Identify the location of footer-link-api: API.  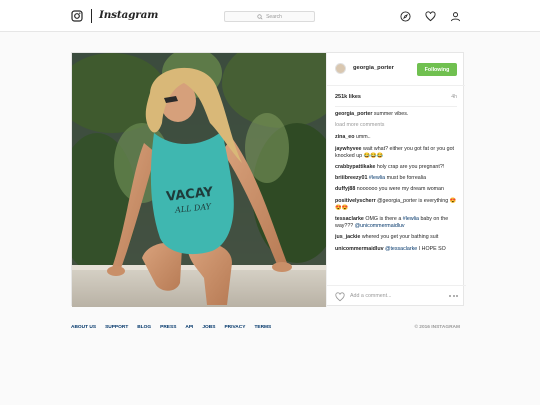
(189, 327).